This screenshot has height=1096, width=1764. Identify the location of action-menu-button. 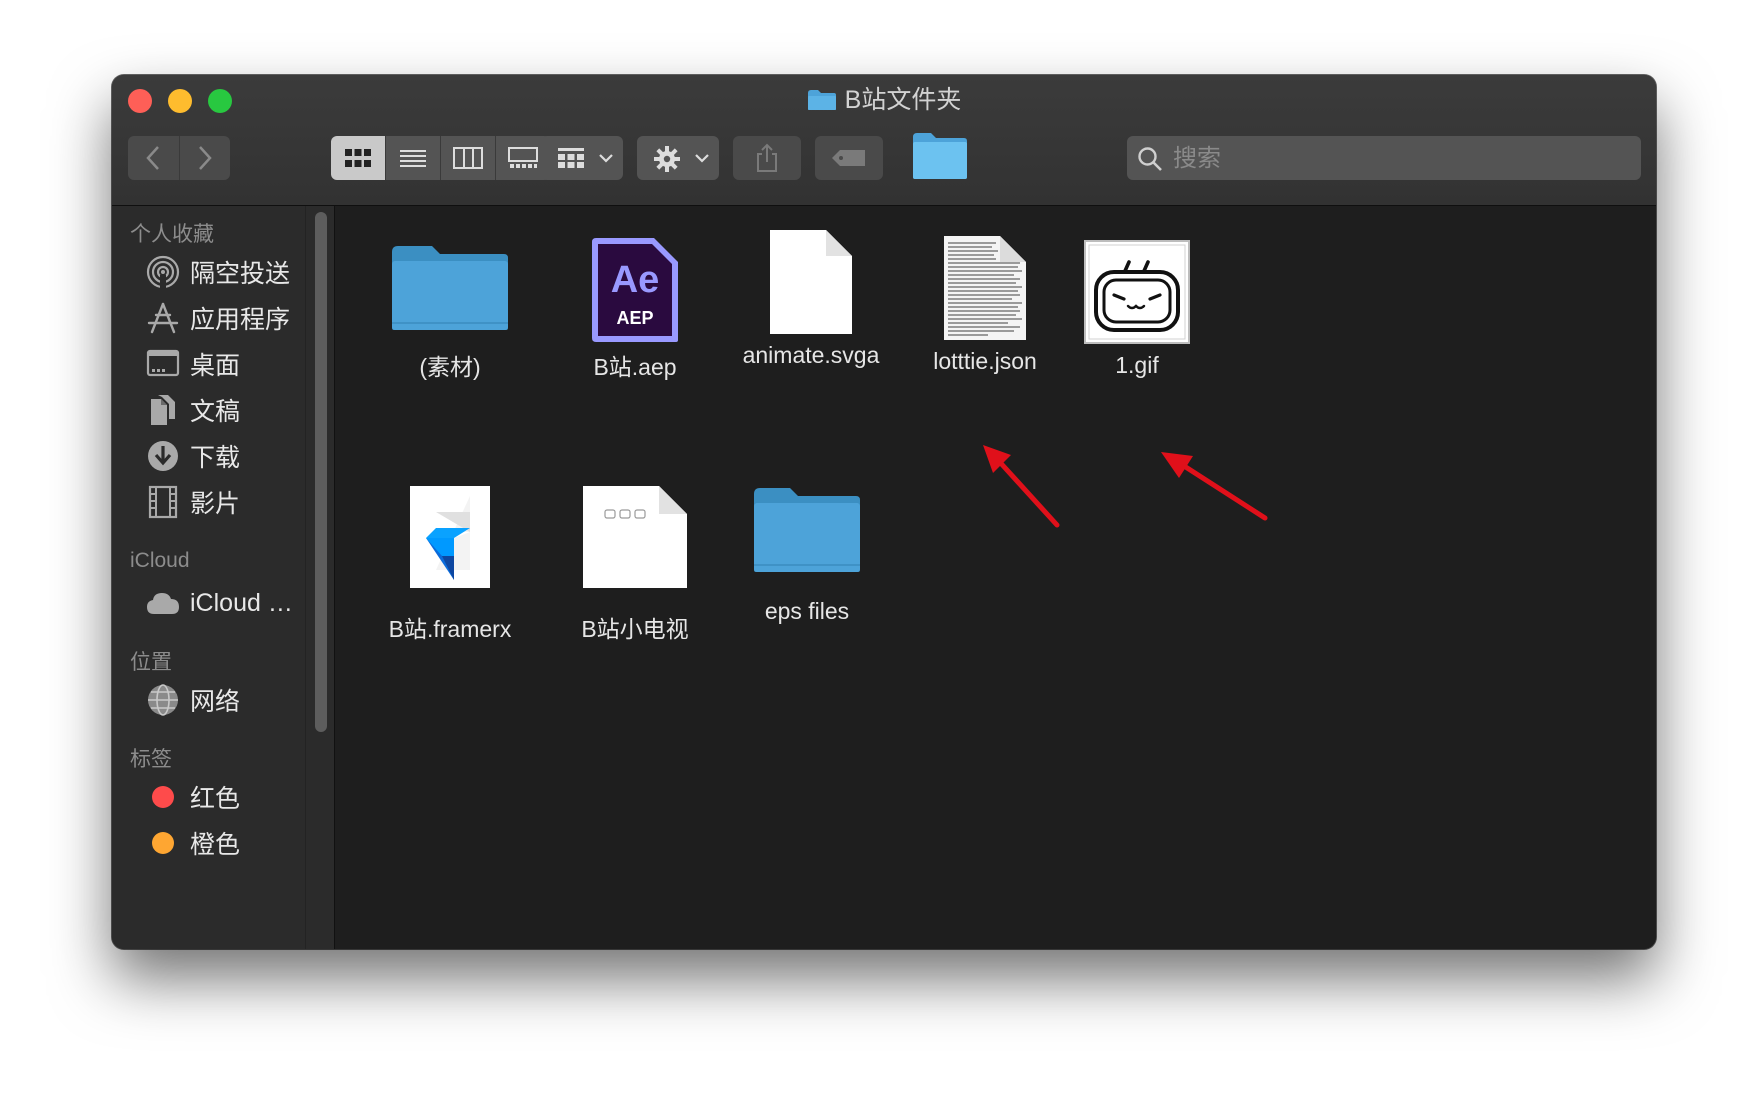
(678, 158).